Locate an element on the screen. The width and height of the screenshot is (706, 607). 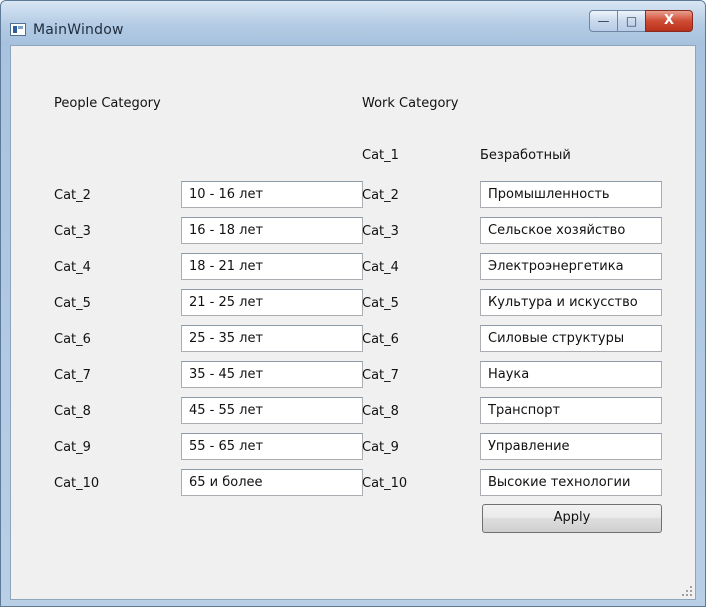
window-controls: — □ X is located at coordinates (641, 21).